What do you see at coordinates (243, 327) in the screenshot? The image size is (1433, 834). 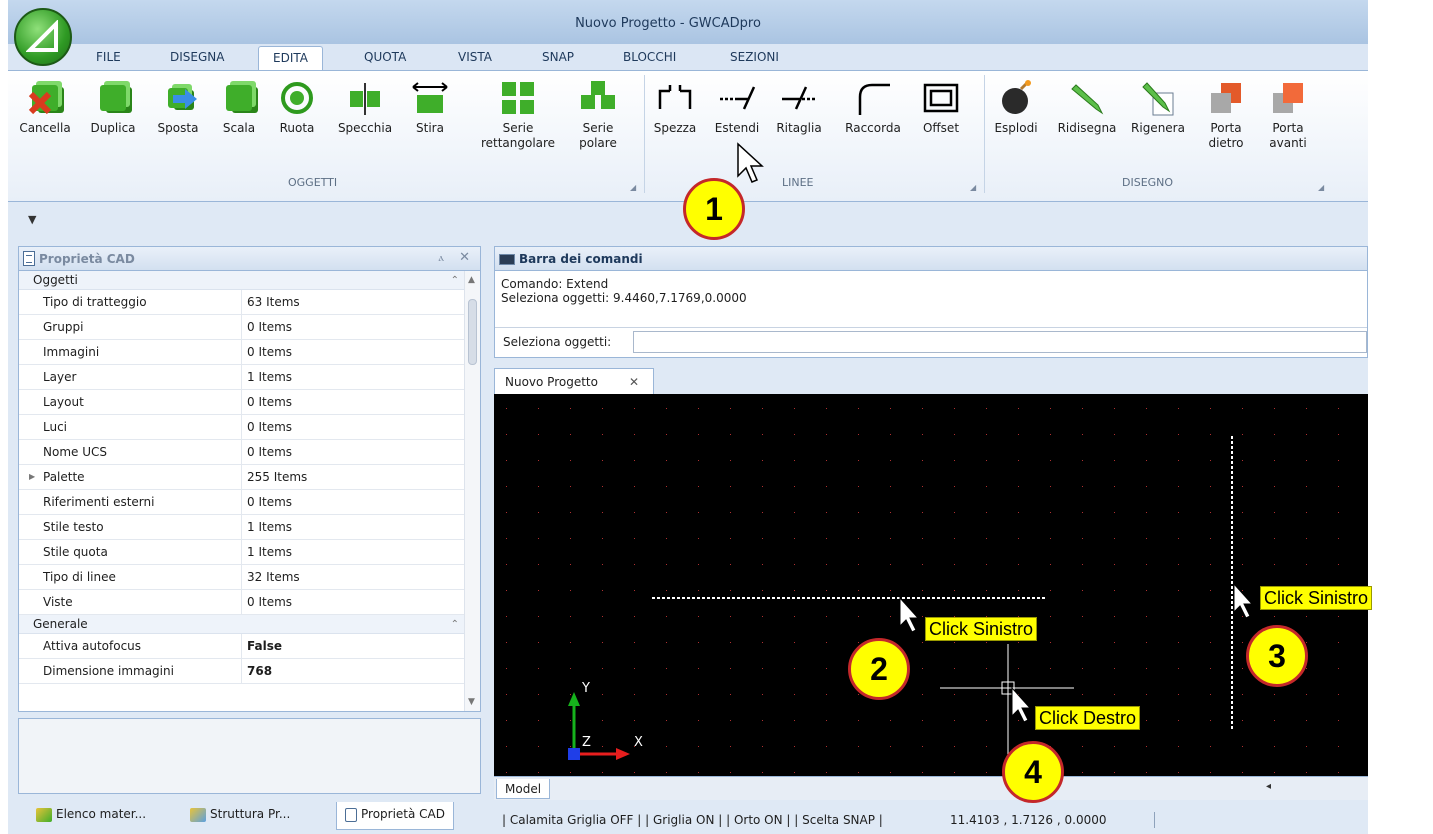 I see `property-row: Gruppi 0 Items` at bounding box center [243, 327].